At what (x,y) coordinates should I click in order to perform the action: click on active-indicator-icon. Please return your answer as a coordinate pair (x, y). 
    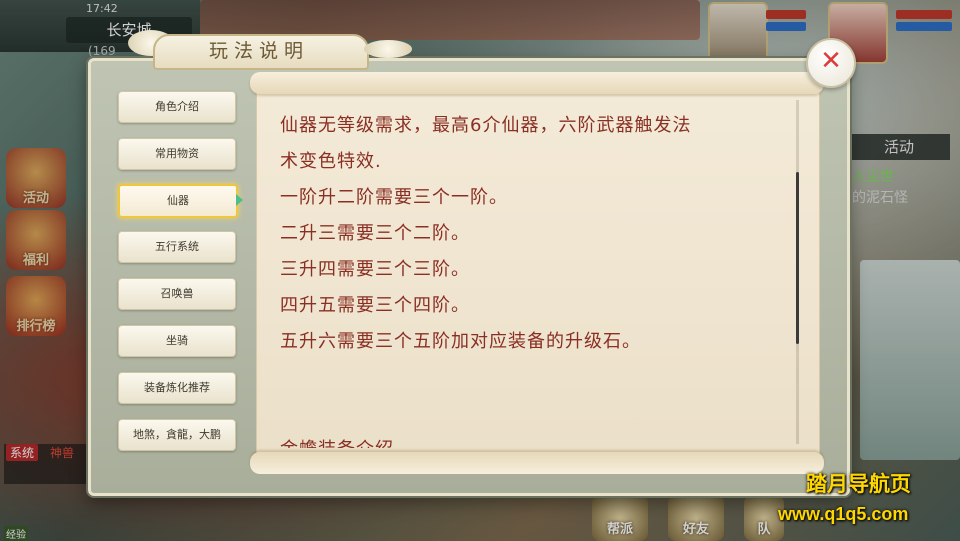
    Looking at the image, I should click on (239, 200).